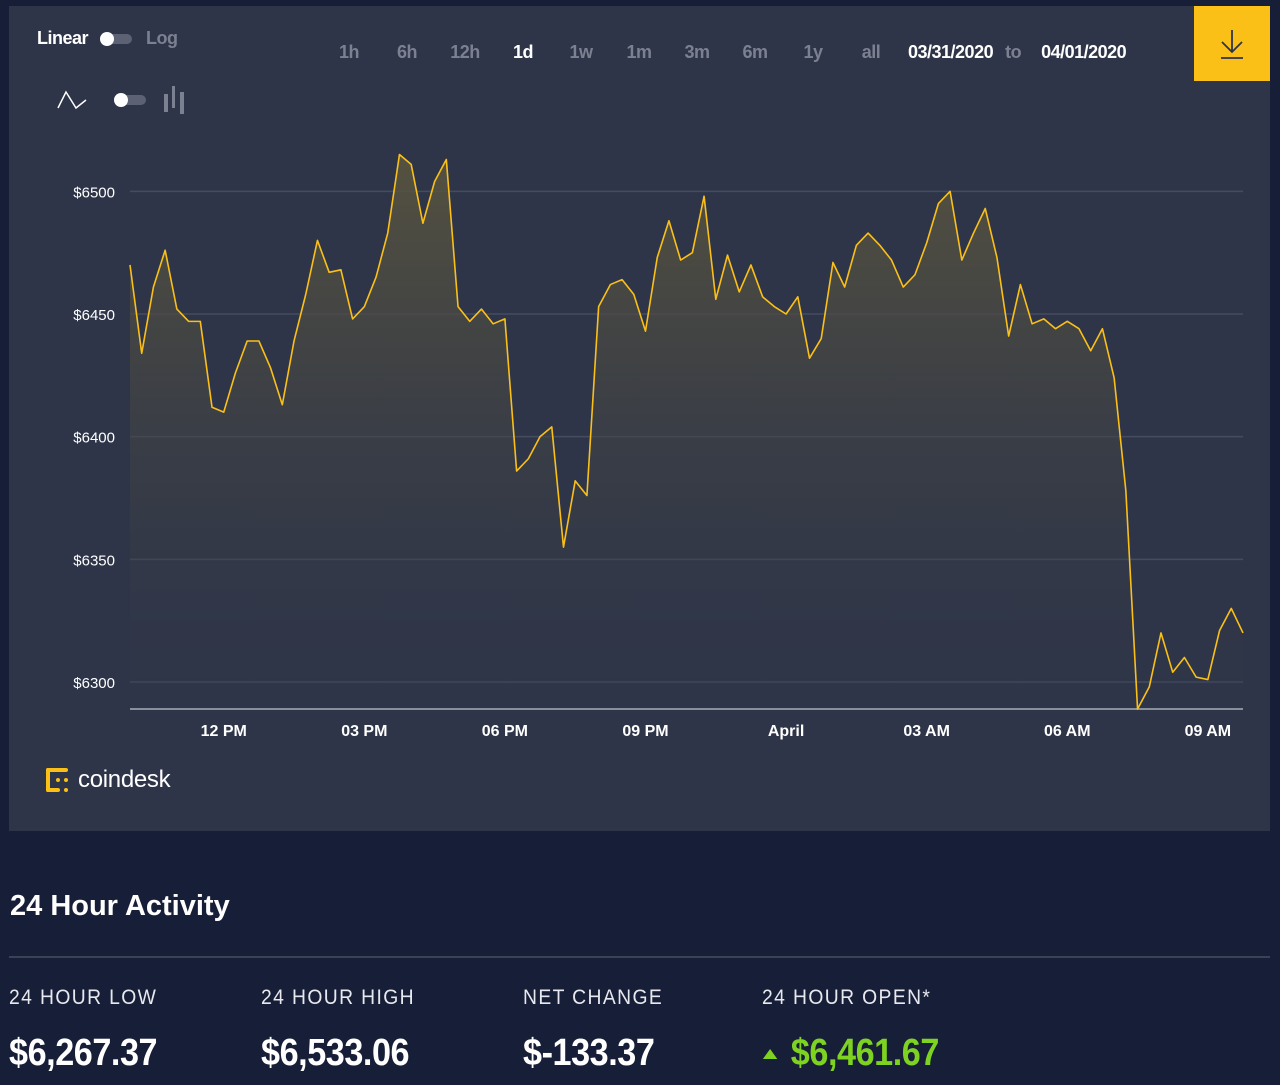 This screenshot has height=1085, width=1280. Describe the element at coordinates (94, 315) in the screenshot. I see `y-tick-label: $6450` at that location.